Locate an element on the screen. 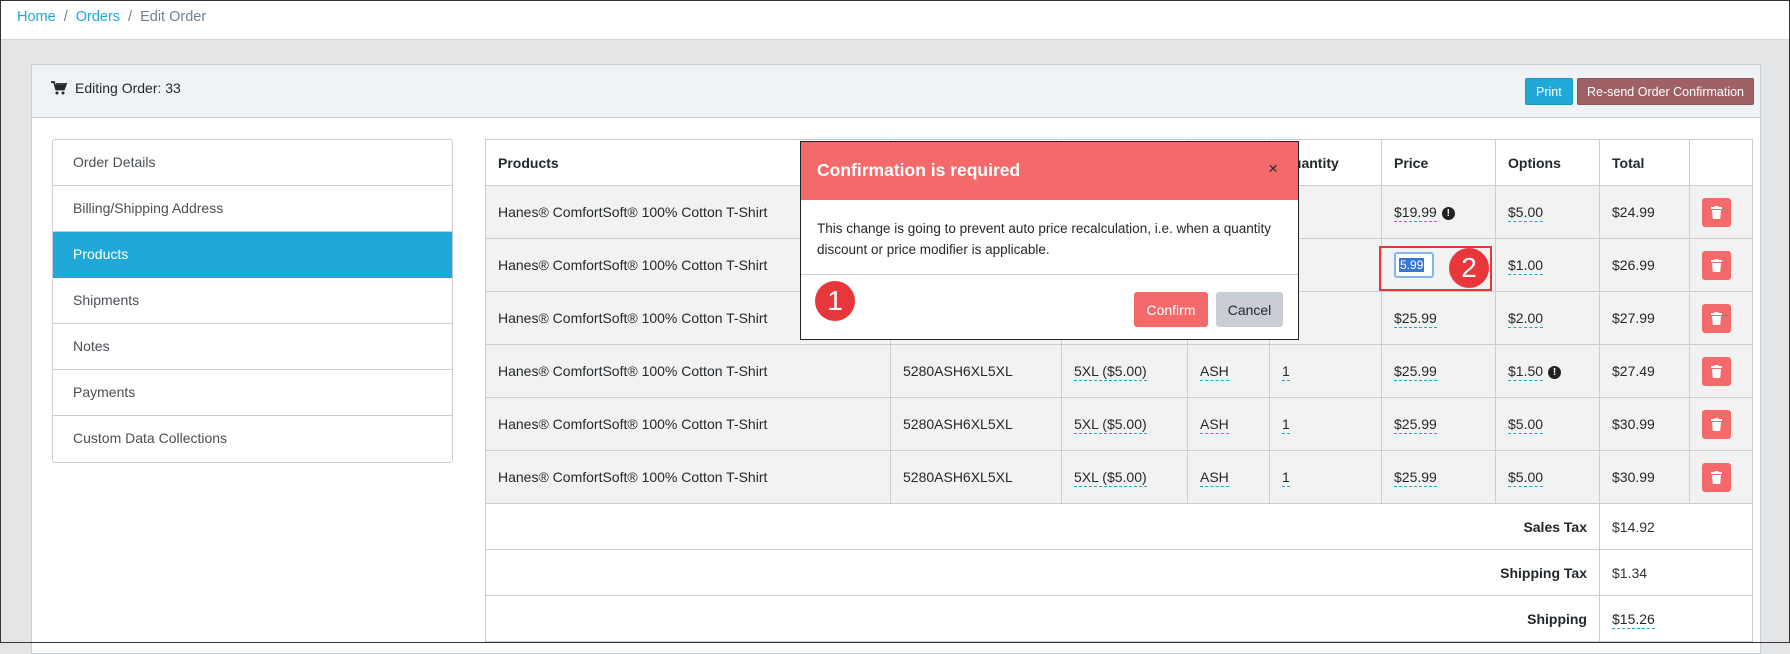 This screenshot has height=654, width=1790. modal-header: Confirmation is required × is located at coordinates (1049, 171).